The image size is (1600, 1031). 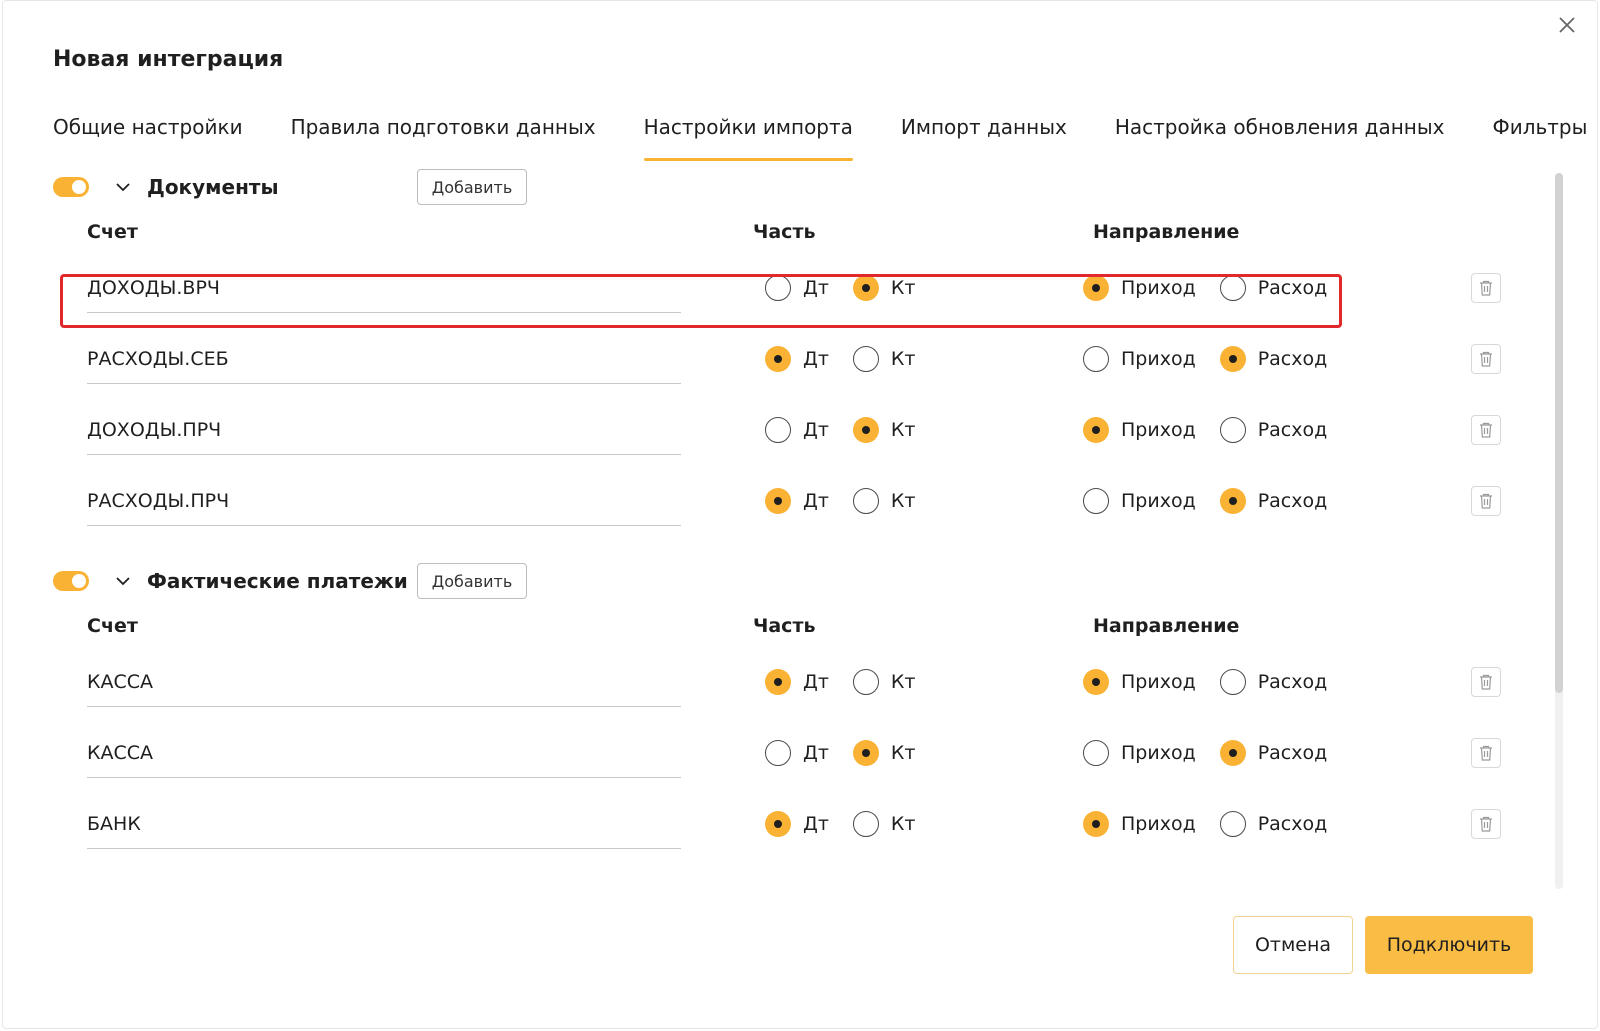 What do you see at coordinates (384, 364) in the screenshot?
I see `account-field: РАСХОДЫ.СЕБ` at bounding box center [384, 364].